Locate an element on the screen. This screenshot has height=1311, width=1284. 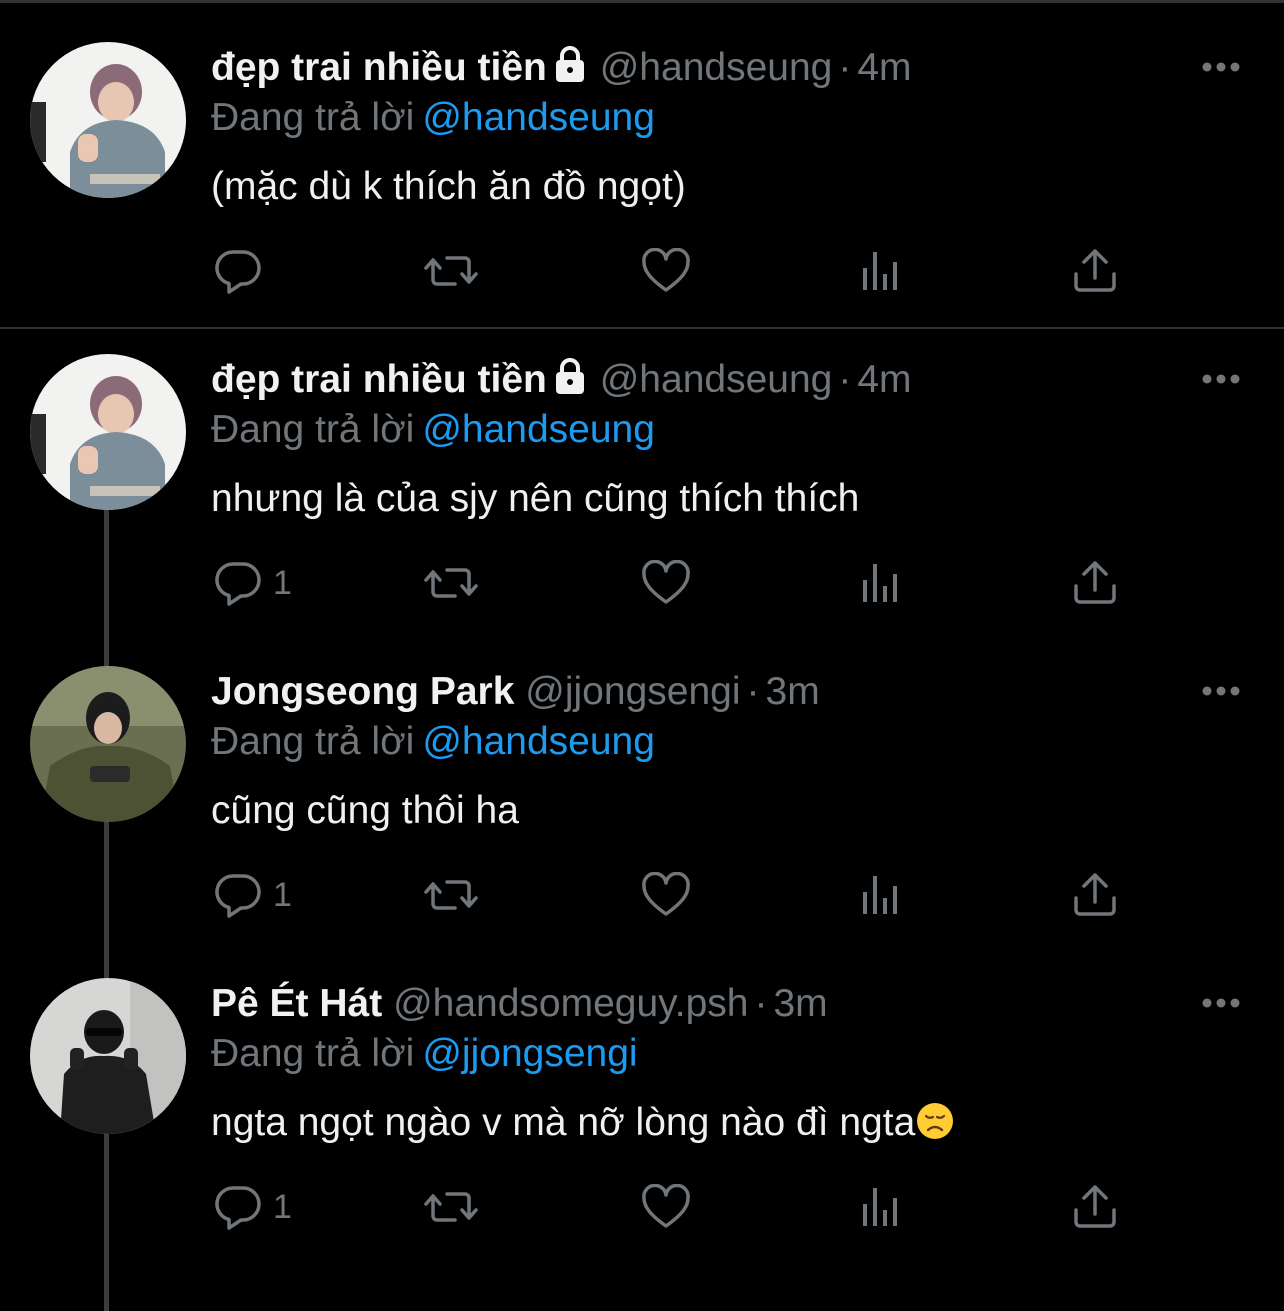
tweet-text: ngta ngọt ngào v mà nỡ lòng nào đì ngta is located at coordinates (583, 1126).